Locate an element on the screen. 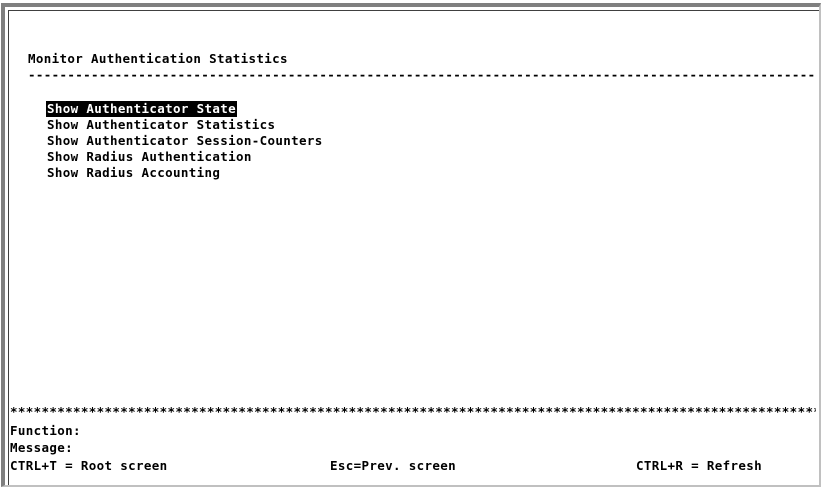  menu-item-show-authenticator-state: Show Authenticator State is located at coordinates (142, 109).